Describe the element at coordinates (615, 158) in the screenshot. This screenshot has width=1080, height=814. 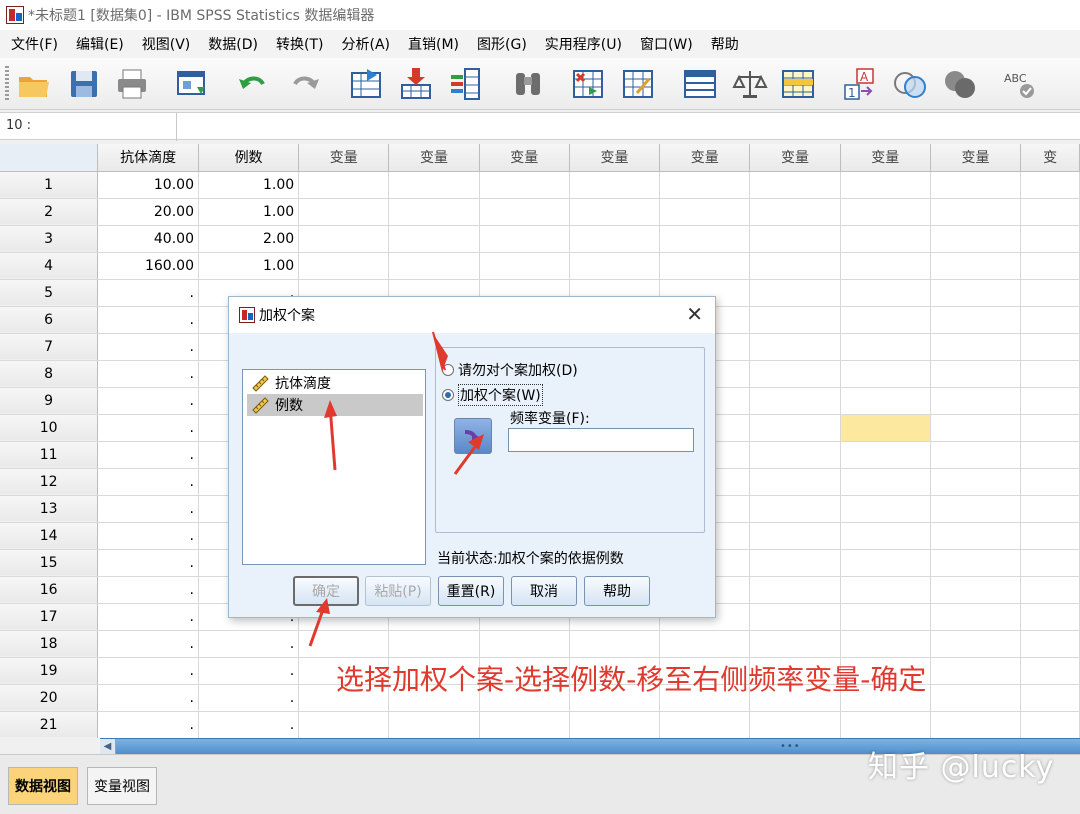
I see `column-header: 变量` at that location.